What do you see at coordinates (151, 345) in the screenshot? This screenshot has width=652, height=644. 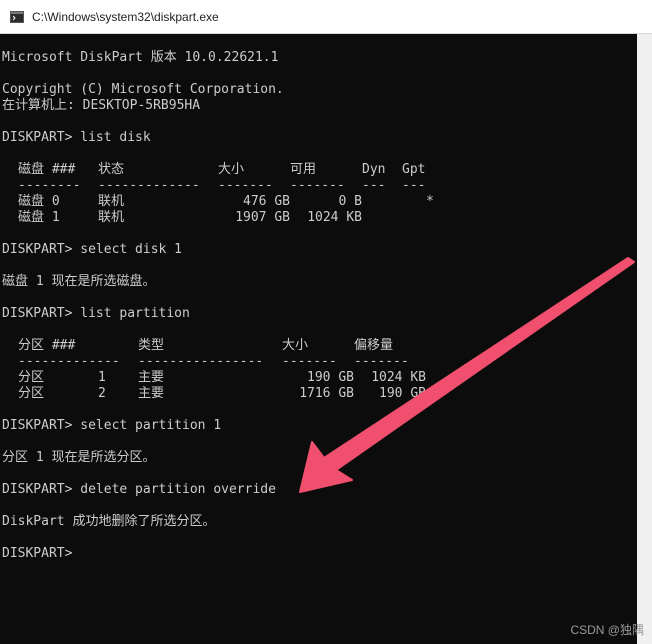 I see `partition-header-type: 类型` at bounding box center [151, 345].